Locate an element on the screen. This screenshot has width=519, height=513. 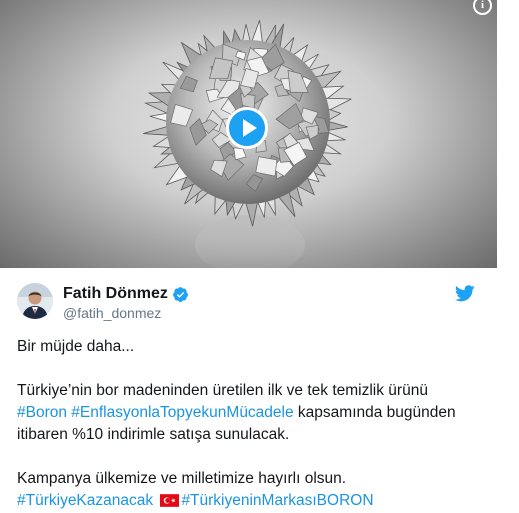
play-icon is located at coordinates (250, 128).